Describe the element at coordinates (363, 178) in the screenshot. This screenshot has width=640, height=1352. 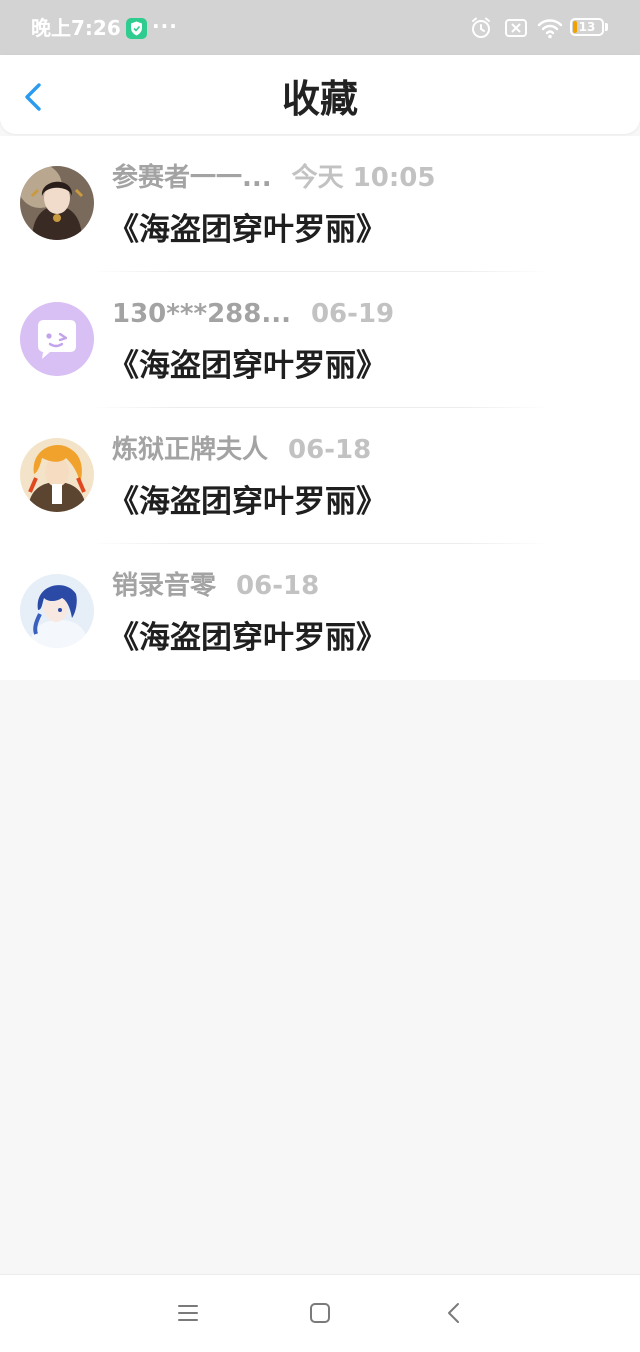
I see `timestamp: 今天 10:05` at that location.